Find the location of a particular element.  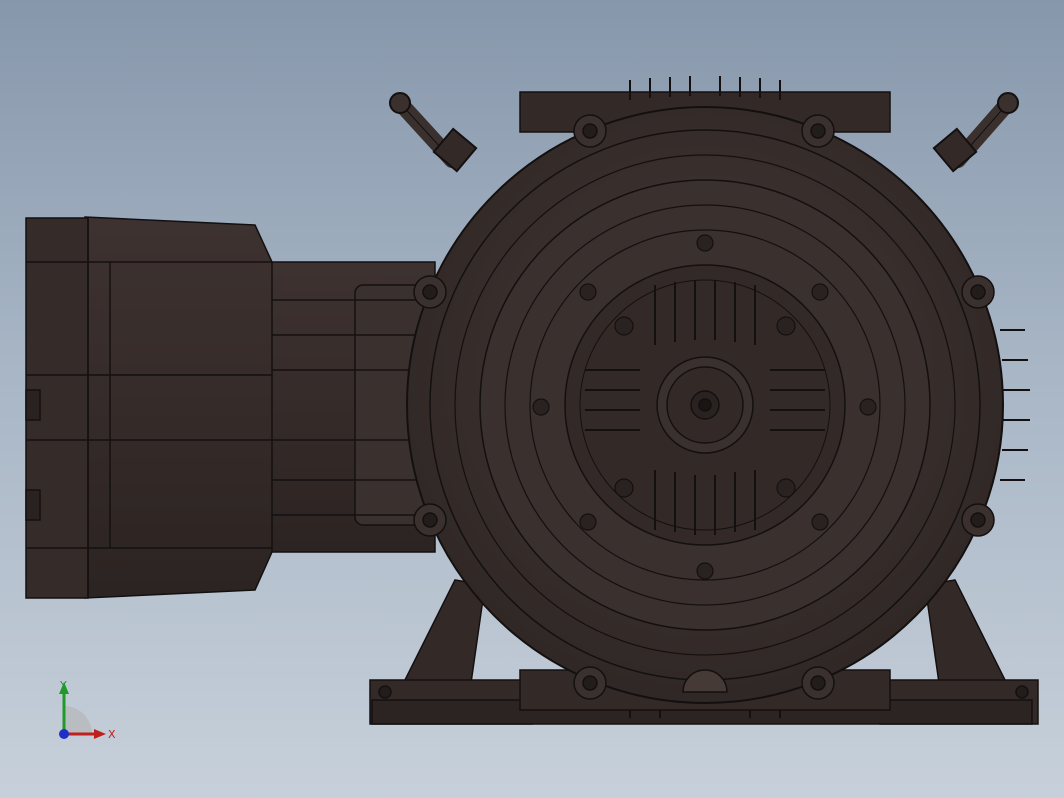

z-axis-dot is located at coordinates (64, 734).